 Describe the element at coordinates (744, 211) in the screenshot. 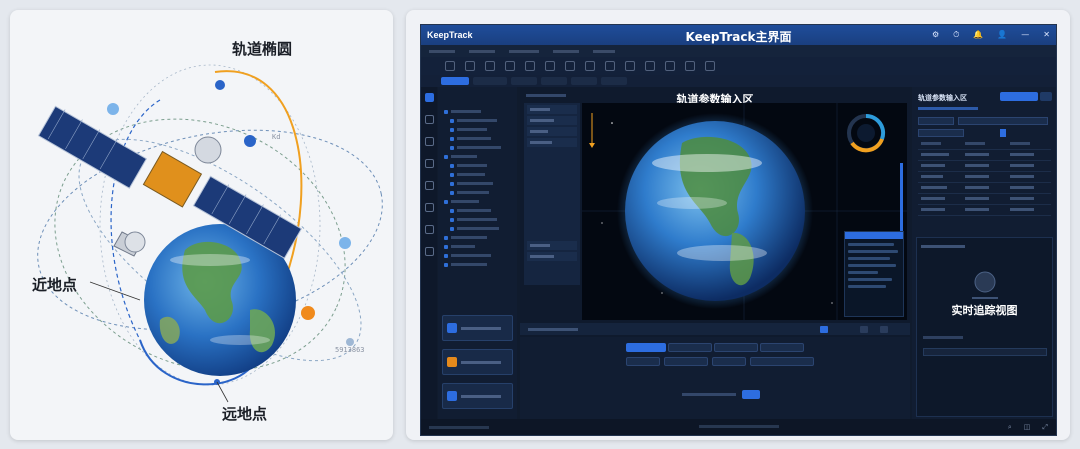

I see `globe-viewport` at that location.